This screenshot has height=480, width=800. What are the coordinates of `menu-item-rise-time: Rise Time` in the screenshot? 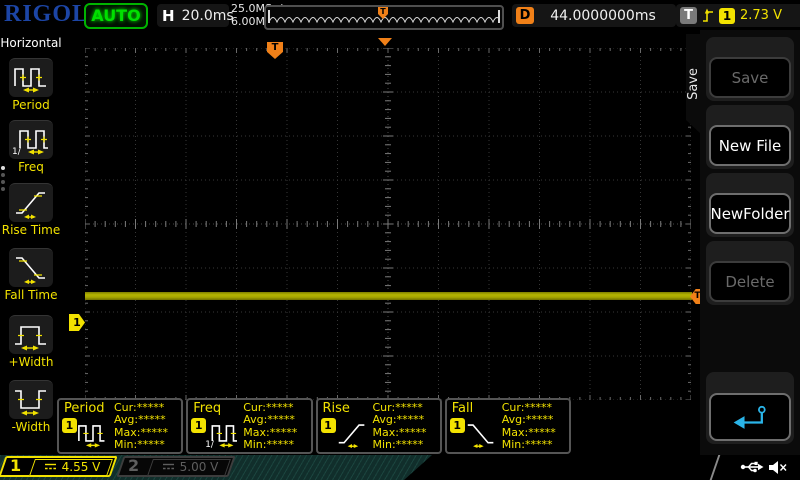 It's located at (31, 210).